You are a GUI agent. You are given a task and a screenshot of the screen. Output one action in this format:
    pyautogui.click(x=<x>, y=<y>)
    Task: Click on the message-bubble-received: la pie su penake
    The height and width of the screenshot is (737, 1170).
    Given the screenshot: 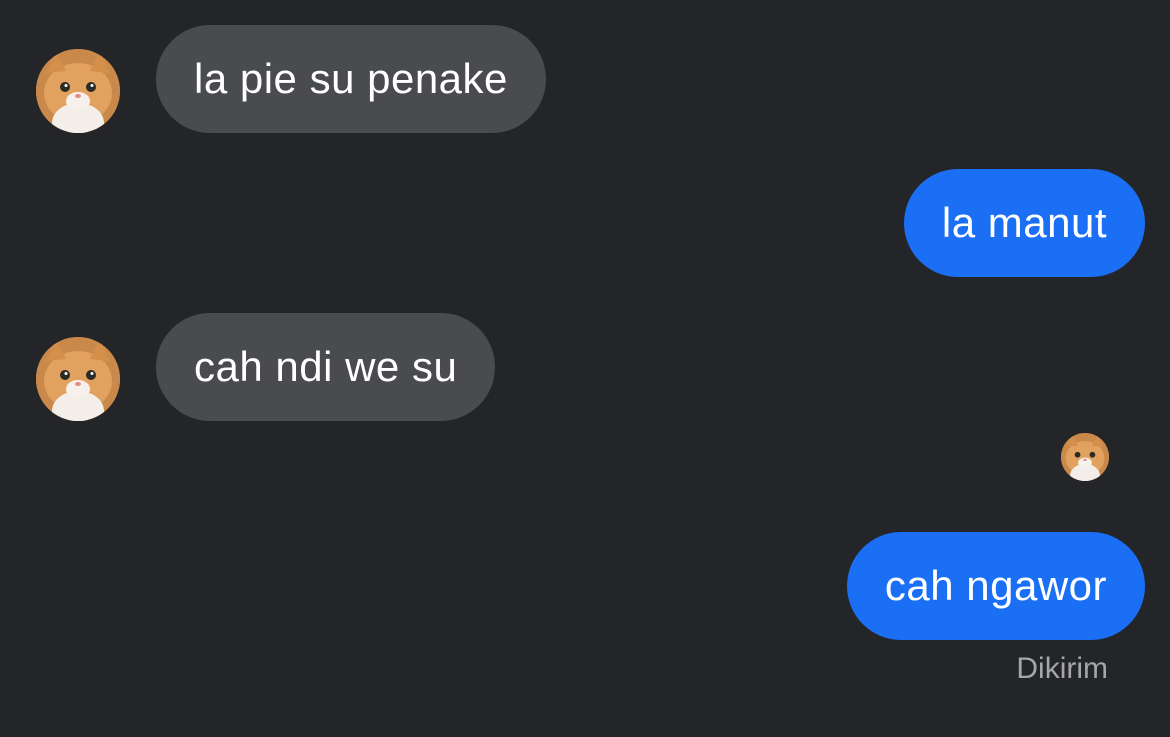 What is the action you would take?
    pyautogui.click(x=351, y=79)
    